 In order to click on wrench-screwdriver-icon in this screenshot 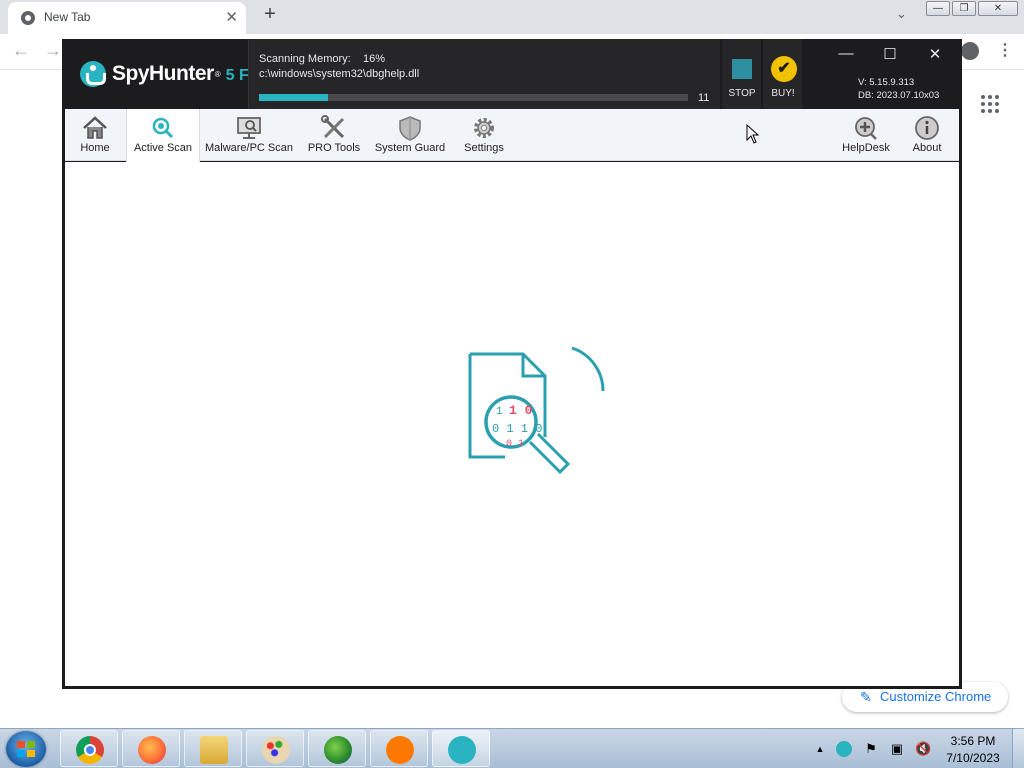, I will do `click(333, 127)`.